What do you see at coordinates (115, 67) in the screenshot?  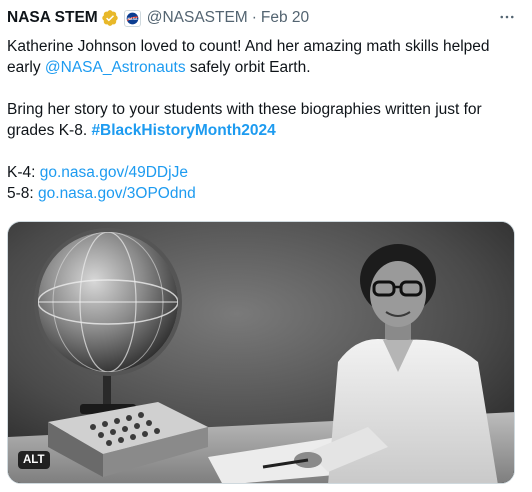 I see `mention-link: @NASA_Astronauts` at bounding box center [115, 67].